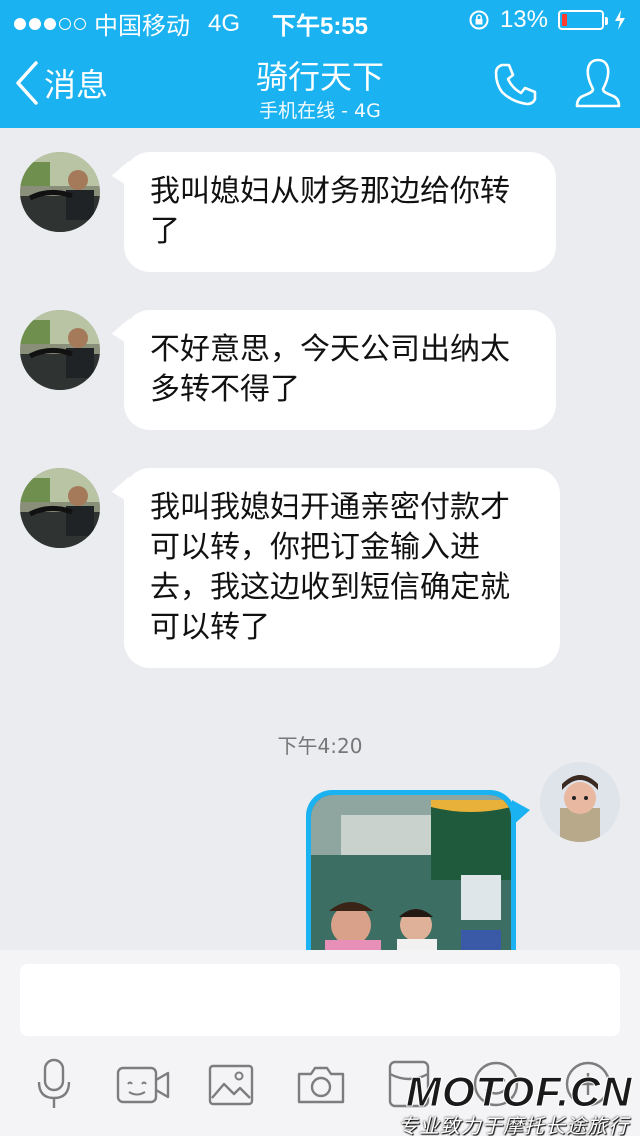  I want to click on message-bubble: 我叫我媳妇开通亲密付款才可以转，你把订金输入进去，我这边收到短信确定就可以转了, so click(342, 568).